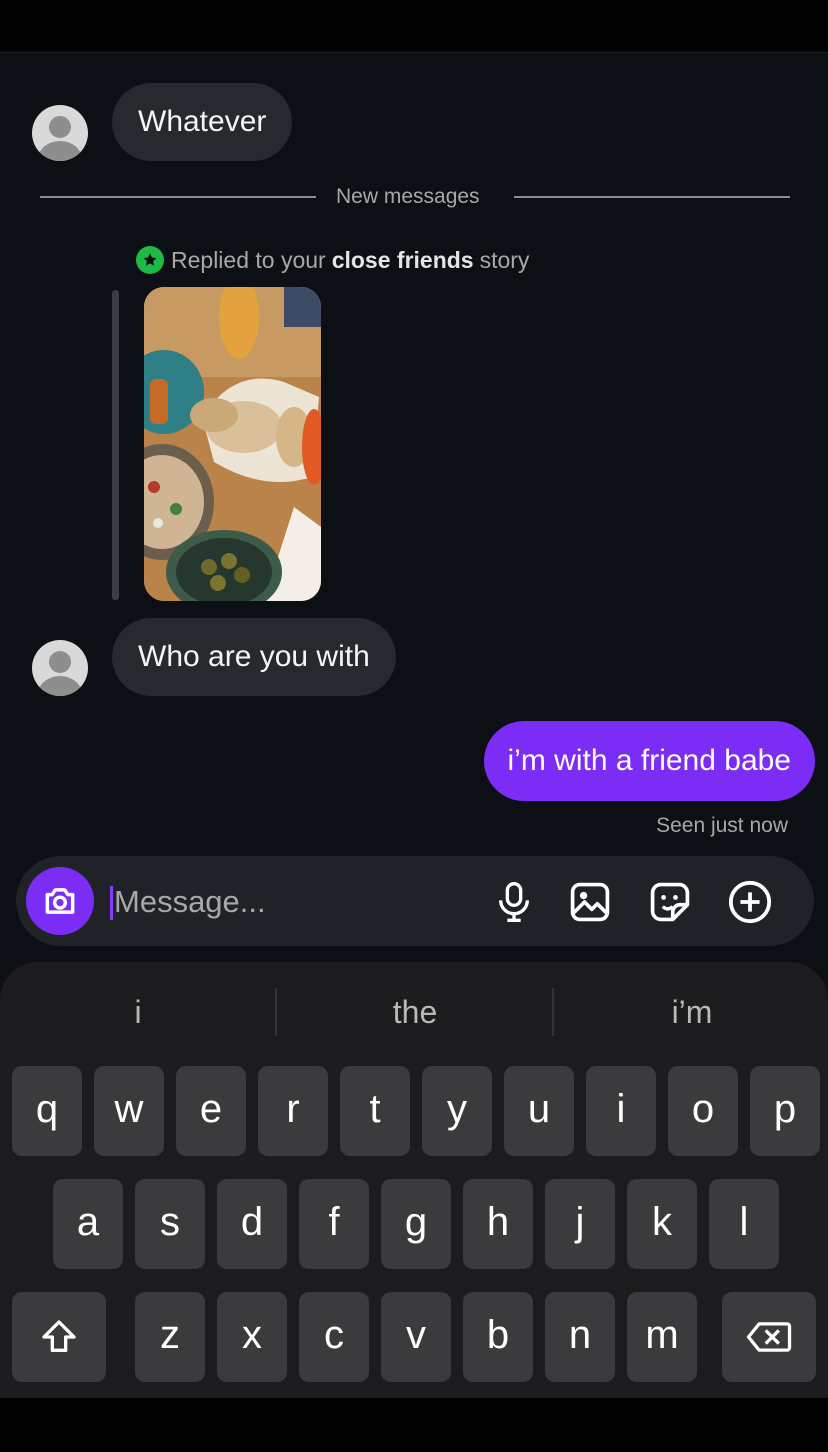 The width and height of the screenshot is (828, 1452). What do you see at coordinates (334, 1224) in the screenshot?
I see `key-f: f` at bounding box center [334, 1224].